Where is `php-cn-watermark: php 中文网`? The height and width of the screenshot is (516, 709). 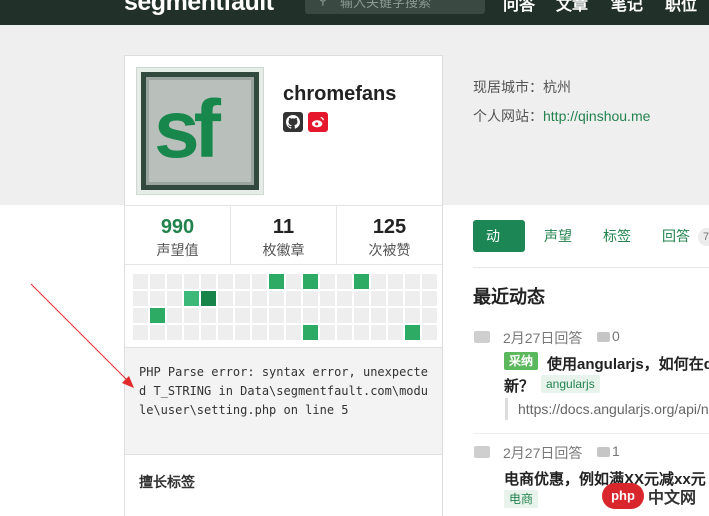 php-cn-watermark: php 中文网 is located at coordinates (649, 496).